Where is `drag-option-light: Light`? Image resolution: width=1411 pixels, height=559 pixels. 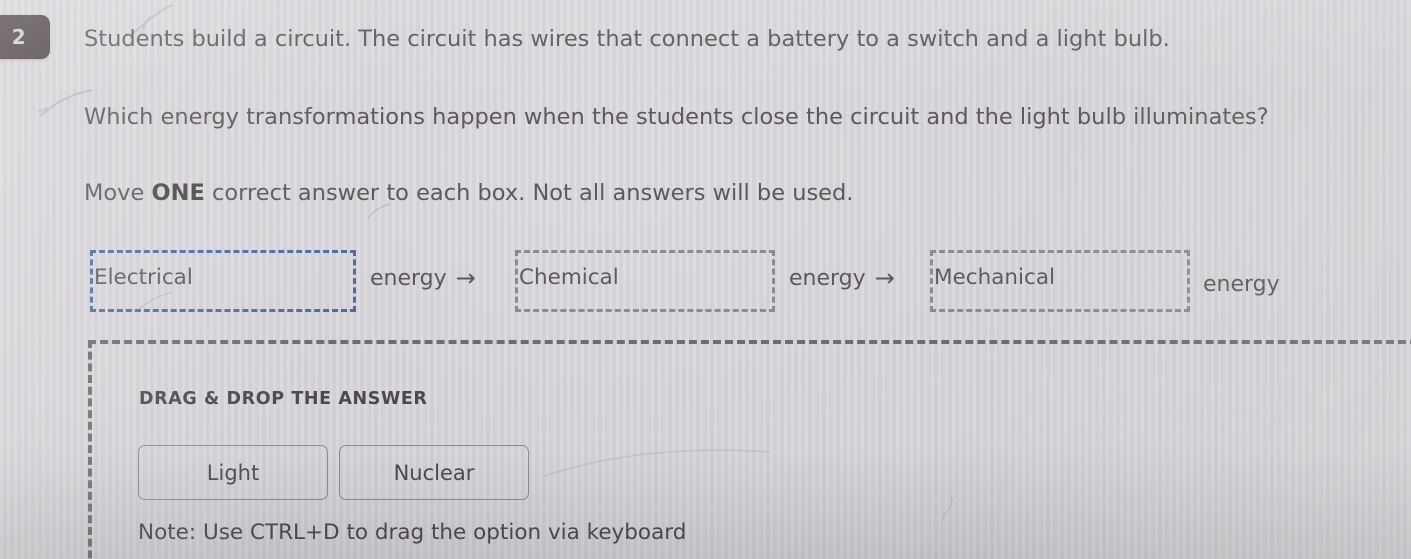 drag-option-light: Light is located at coordinates (233, 472).